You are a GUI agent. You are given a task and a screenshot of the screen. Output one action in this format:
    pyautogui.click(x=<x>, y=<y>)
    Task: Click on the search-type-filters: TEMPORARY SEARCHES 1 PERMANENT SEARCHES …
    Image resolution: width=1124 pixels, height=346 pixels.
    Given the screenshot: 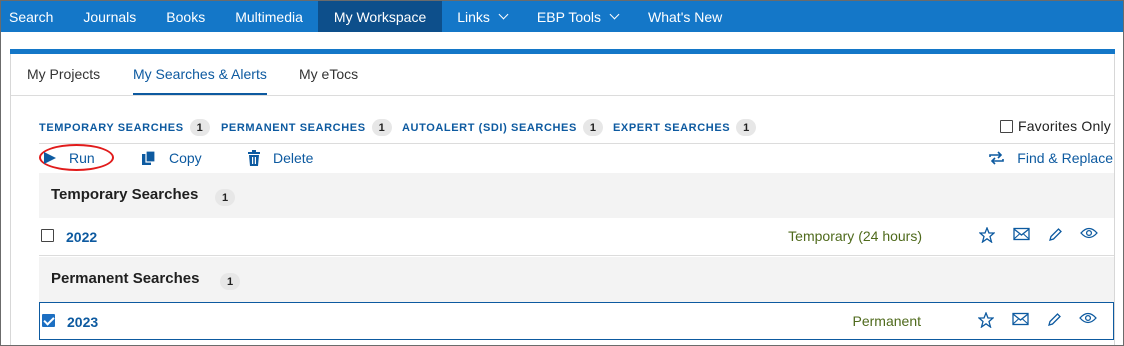 What is the action you would take?
    pyautogui.click(x=562, y=128)
    